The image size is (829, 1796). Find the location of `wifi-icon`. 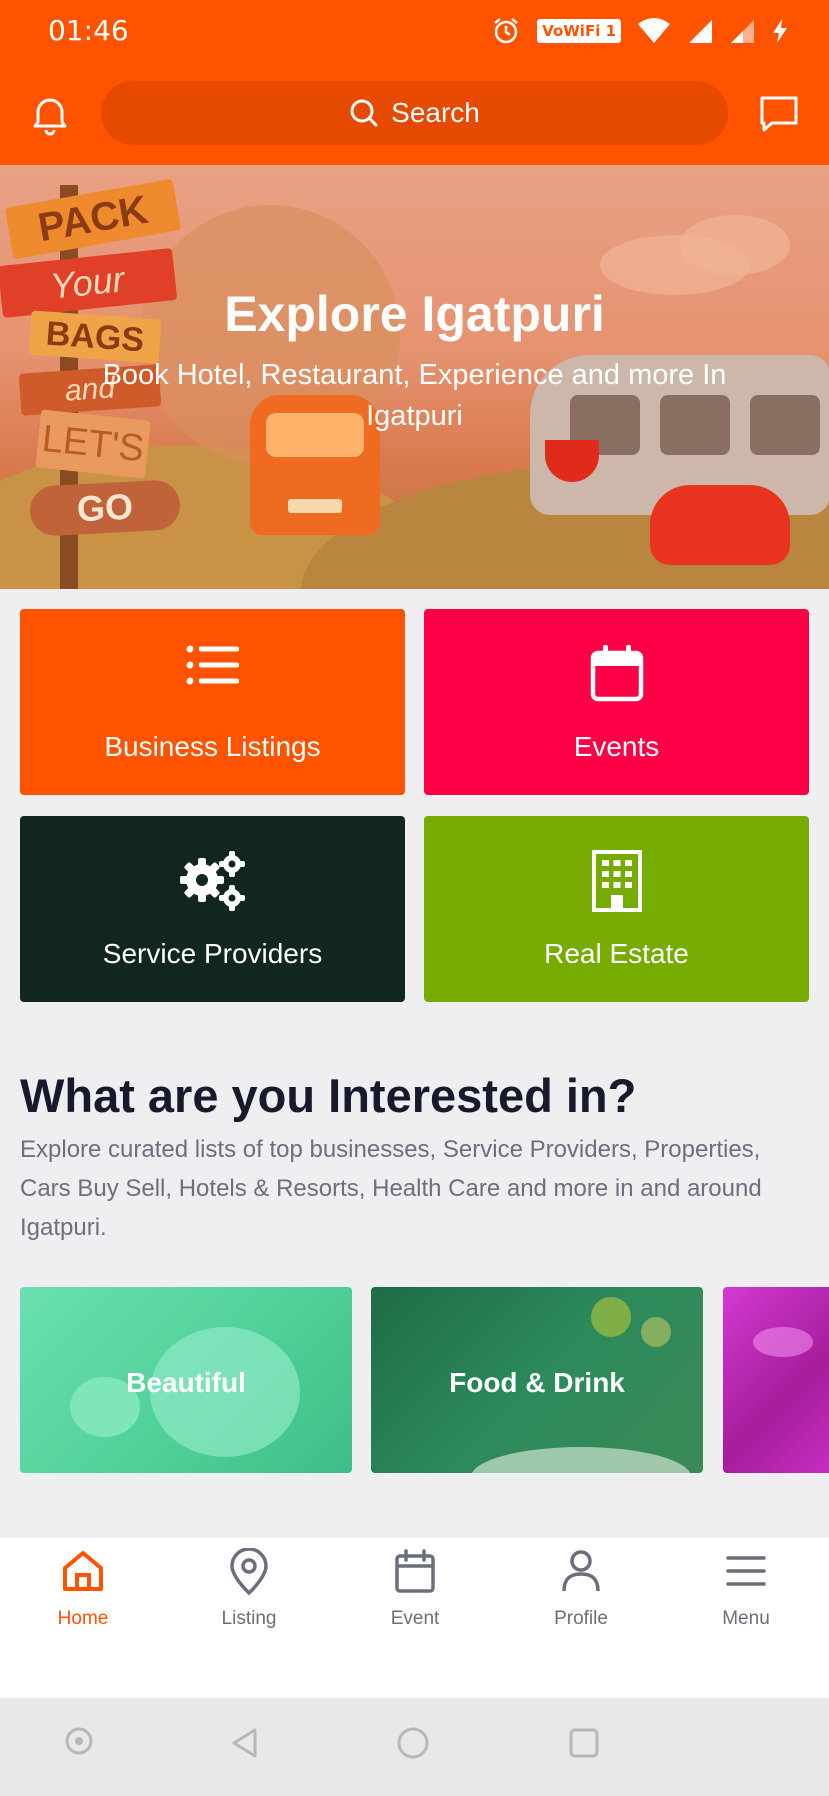

wifi-icon is located at coordinates (654, 30).